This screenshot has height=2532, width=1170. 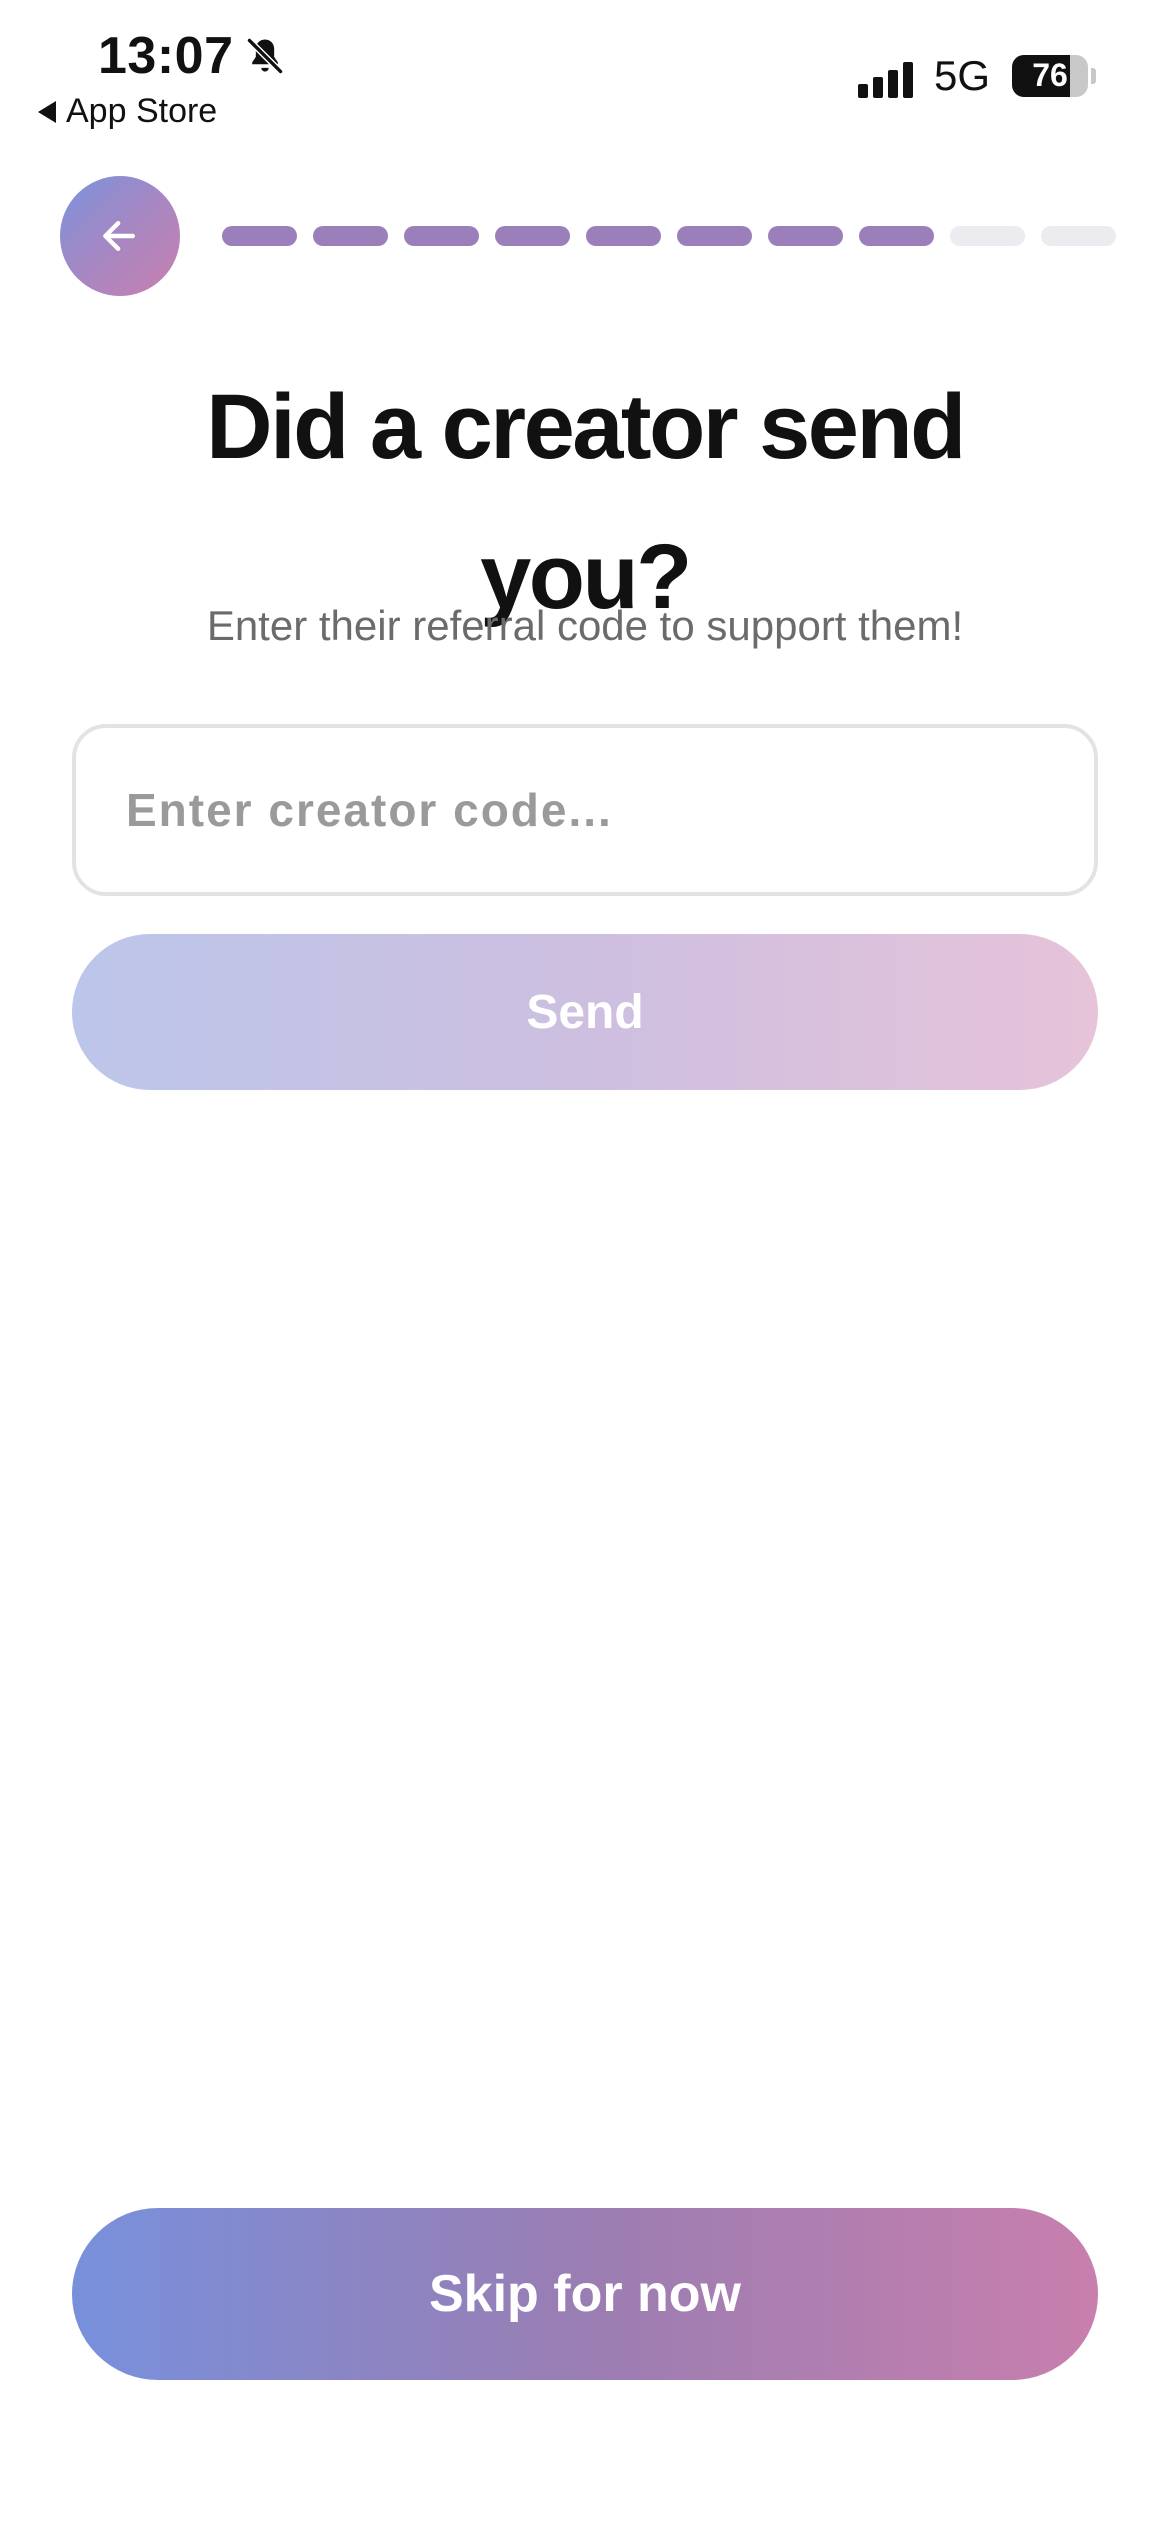 What do you see at coordinates (888, 78) in the screenshot?
I see `cellular-signal-icon` at bounding box center [888, 78].